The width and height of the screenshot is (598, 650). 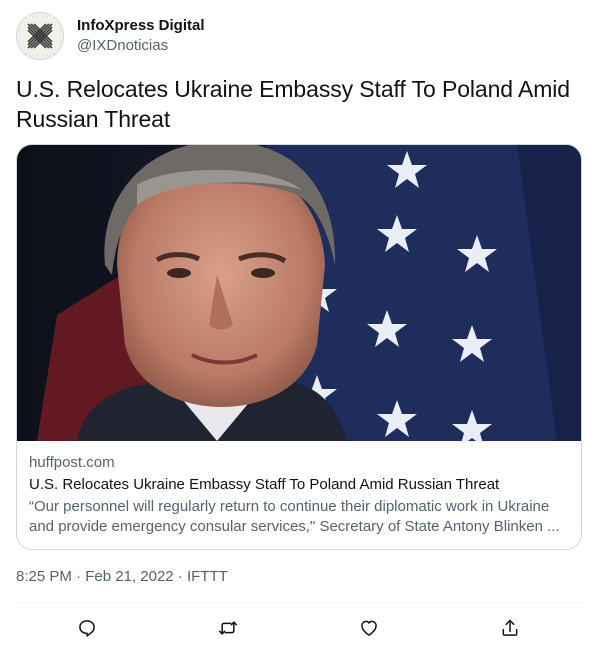 I want to click on user-handle: @IXDnoticias, so click(x=141, y=46).